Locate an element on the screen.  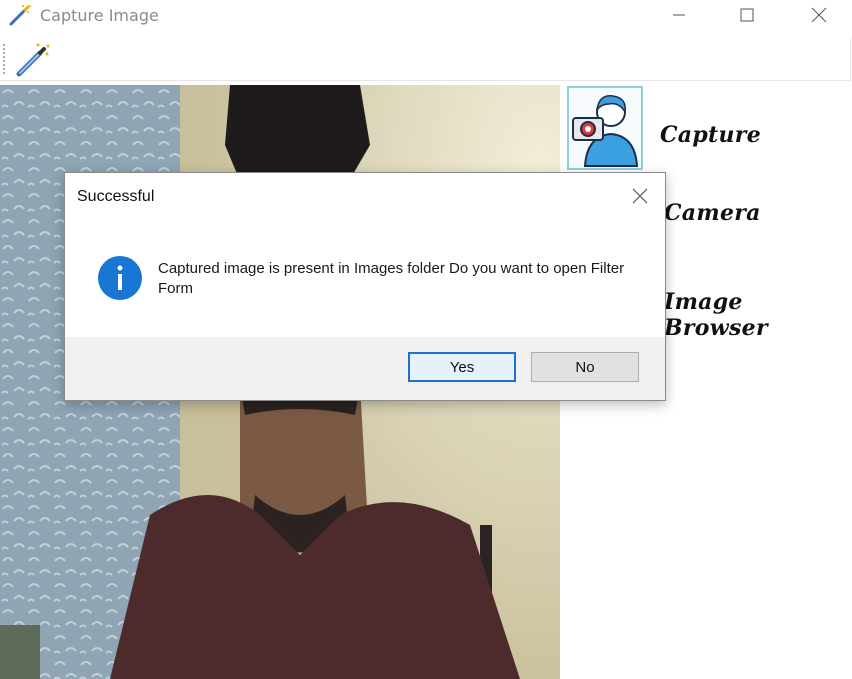
toolbar-grip is located at coordinates (4, 59).